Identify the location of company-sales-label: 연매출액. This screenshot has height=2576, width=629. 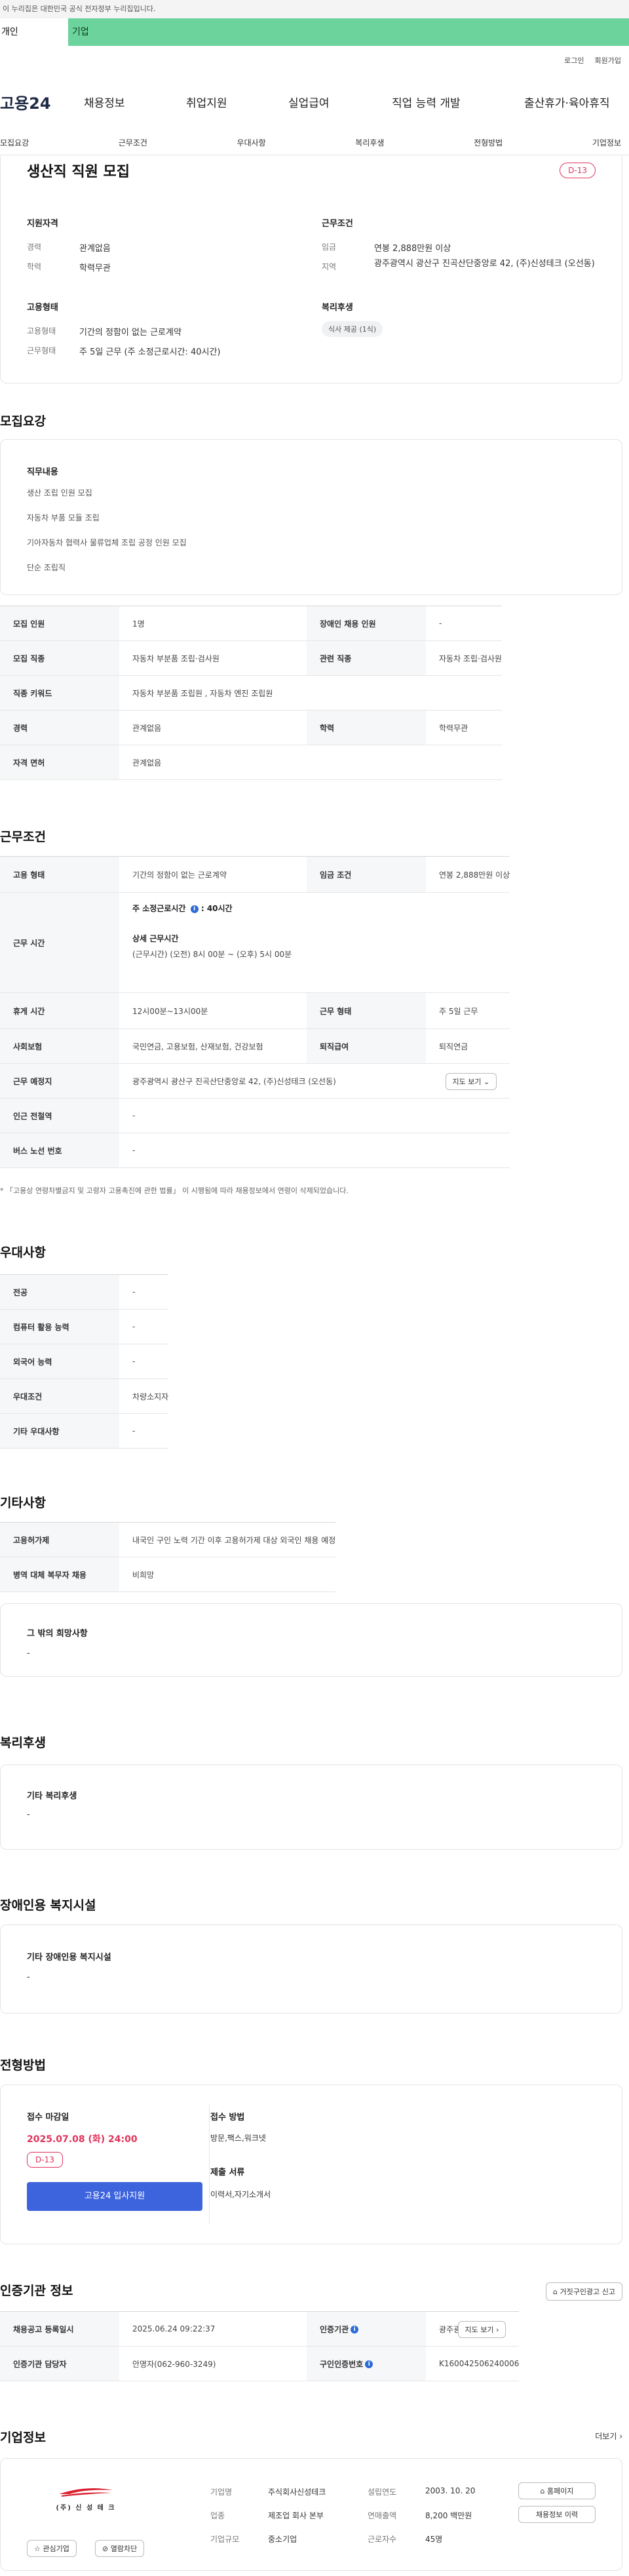
(382, 2515).